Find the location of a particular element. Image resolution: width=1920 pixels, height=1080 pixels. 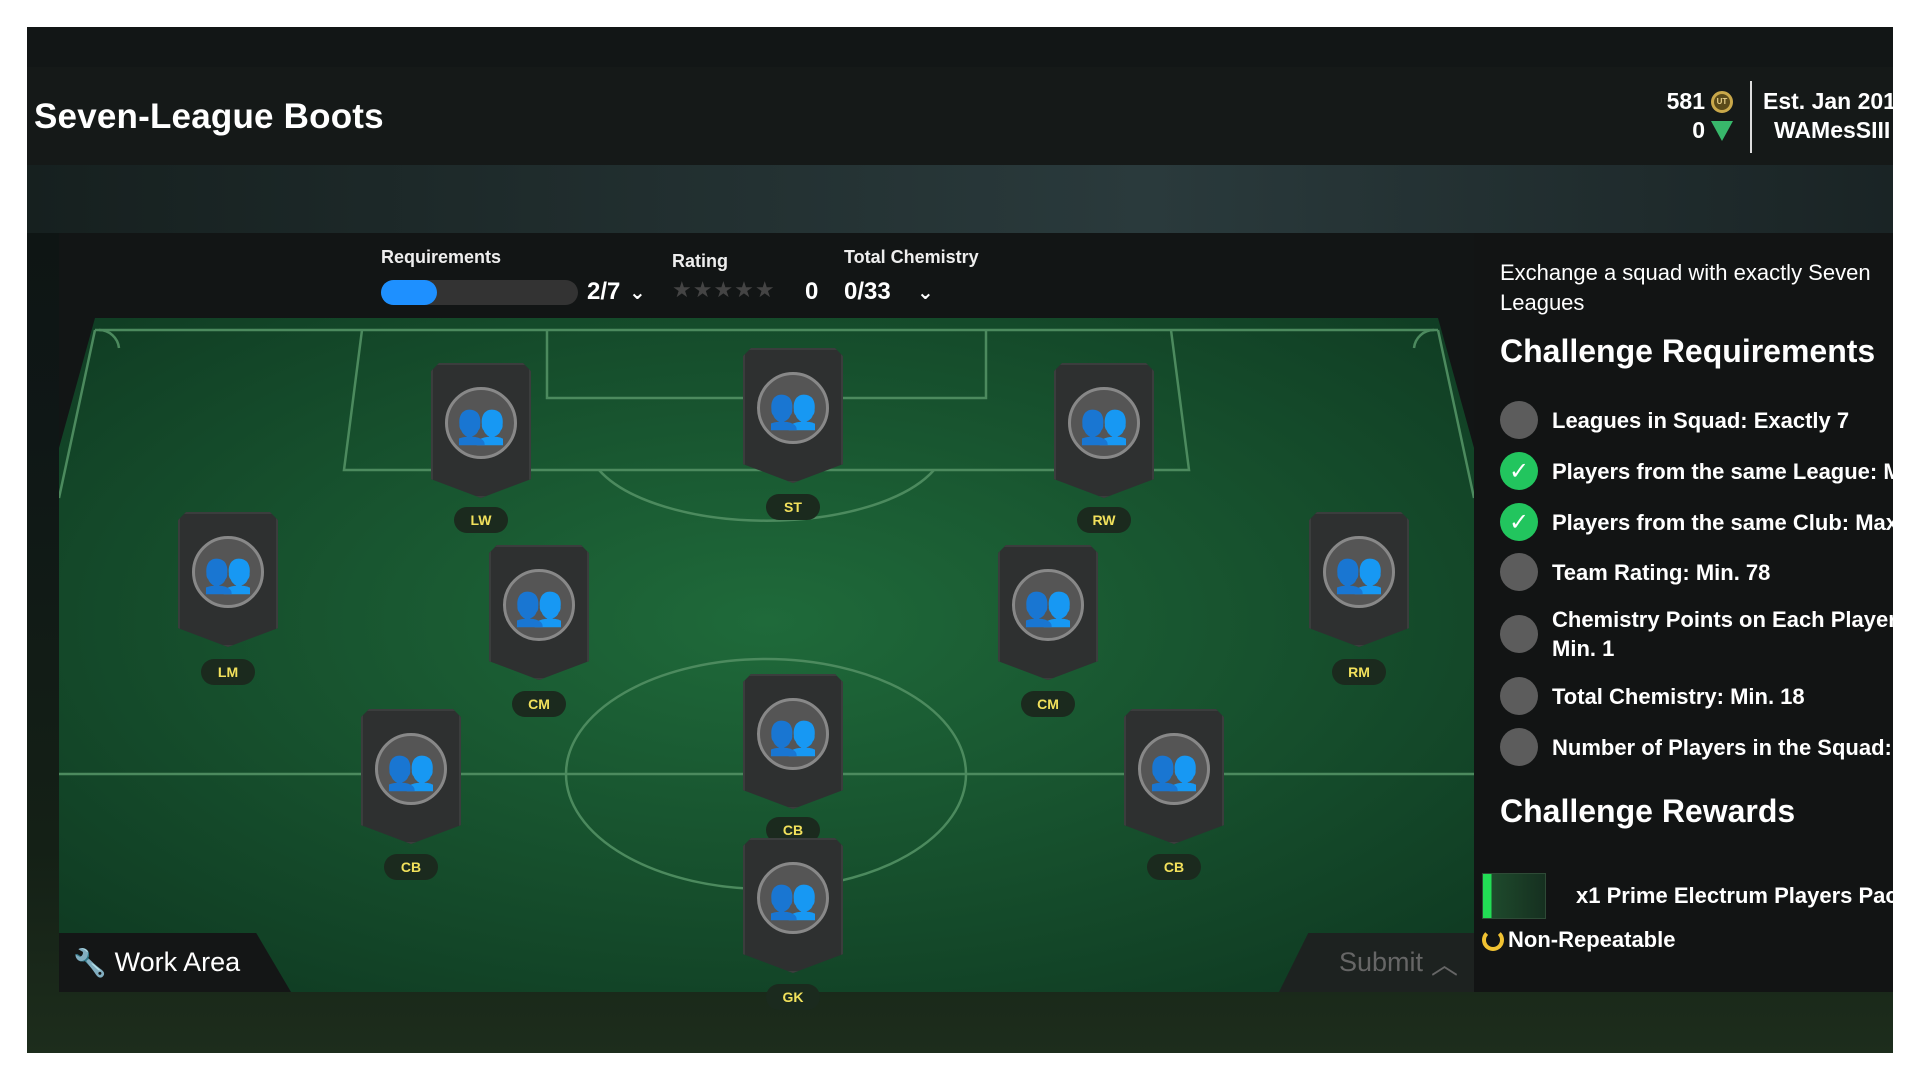

repeatability: Non-Repeatable is located at coordinates (1578, 940).